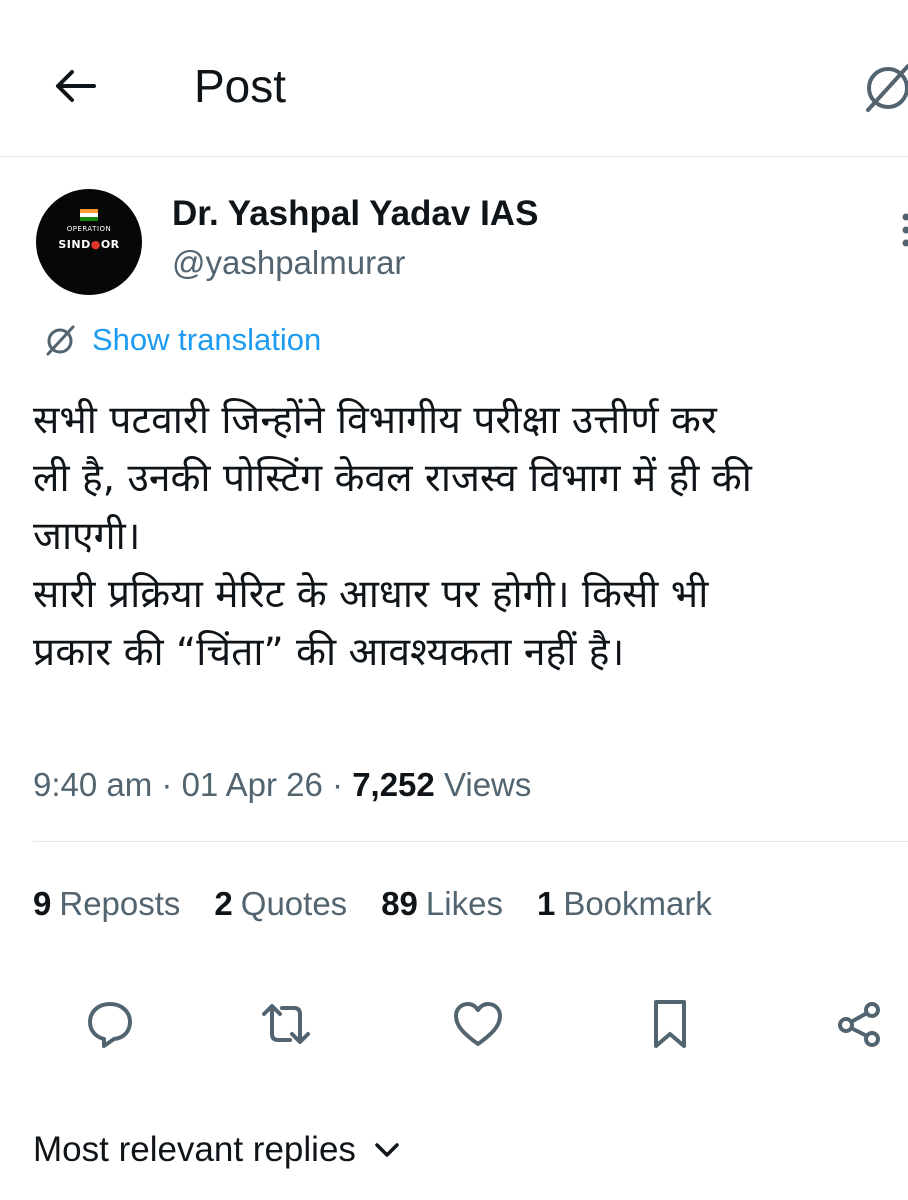 This screenshot has width=908, height=1200. I want to click on likes-stat: 89 Likes, so click(442, 904).